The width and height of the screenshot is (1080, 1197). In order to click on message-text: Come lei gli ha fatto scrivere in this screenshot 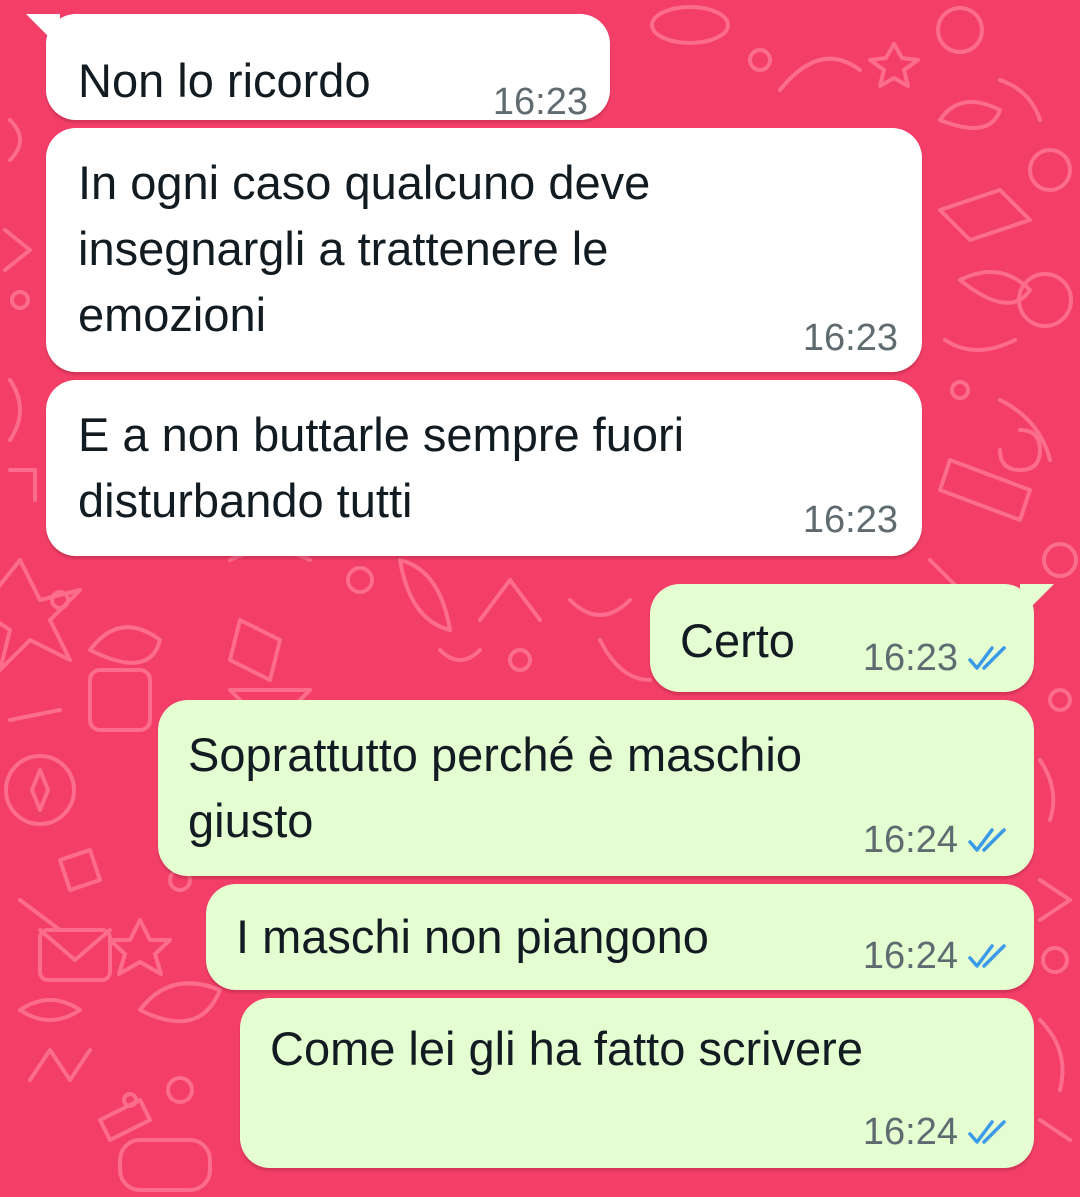, I will do `click(566, 1048)`.